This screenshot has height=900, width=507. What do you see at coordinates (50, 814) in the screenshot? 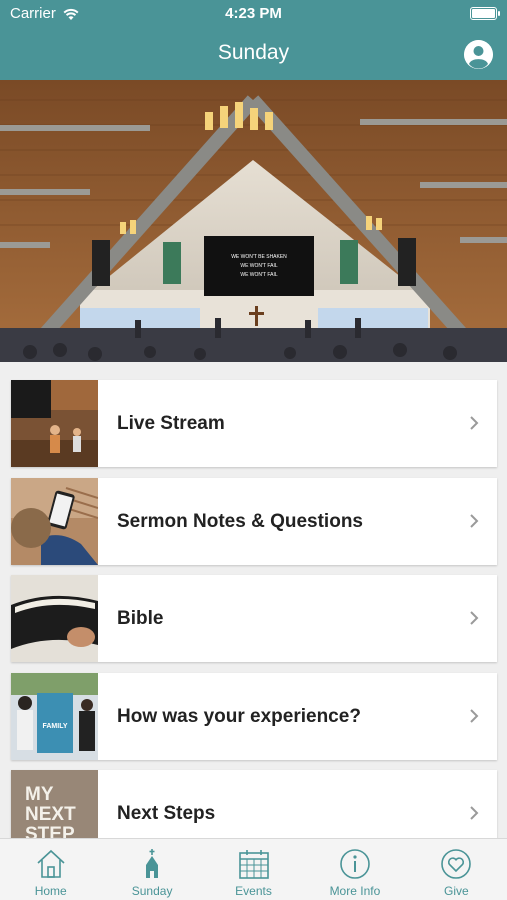
I see `next-steps-sign-line-2: NEXT` at bounding box center [50, 814].